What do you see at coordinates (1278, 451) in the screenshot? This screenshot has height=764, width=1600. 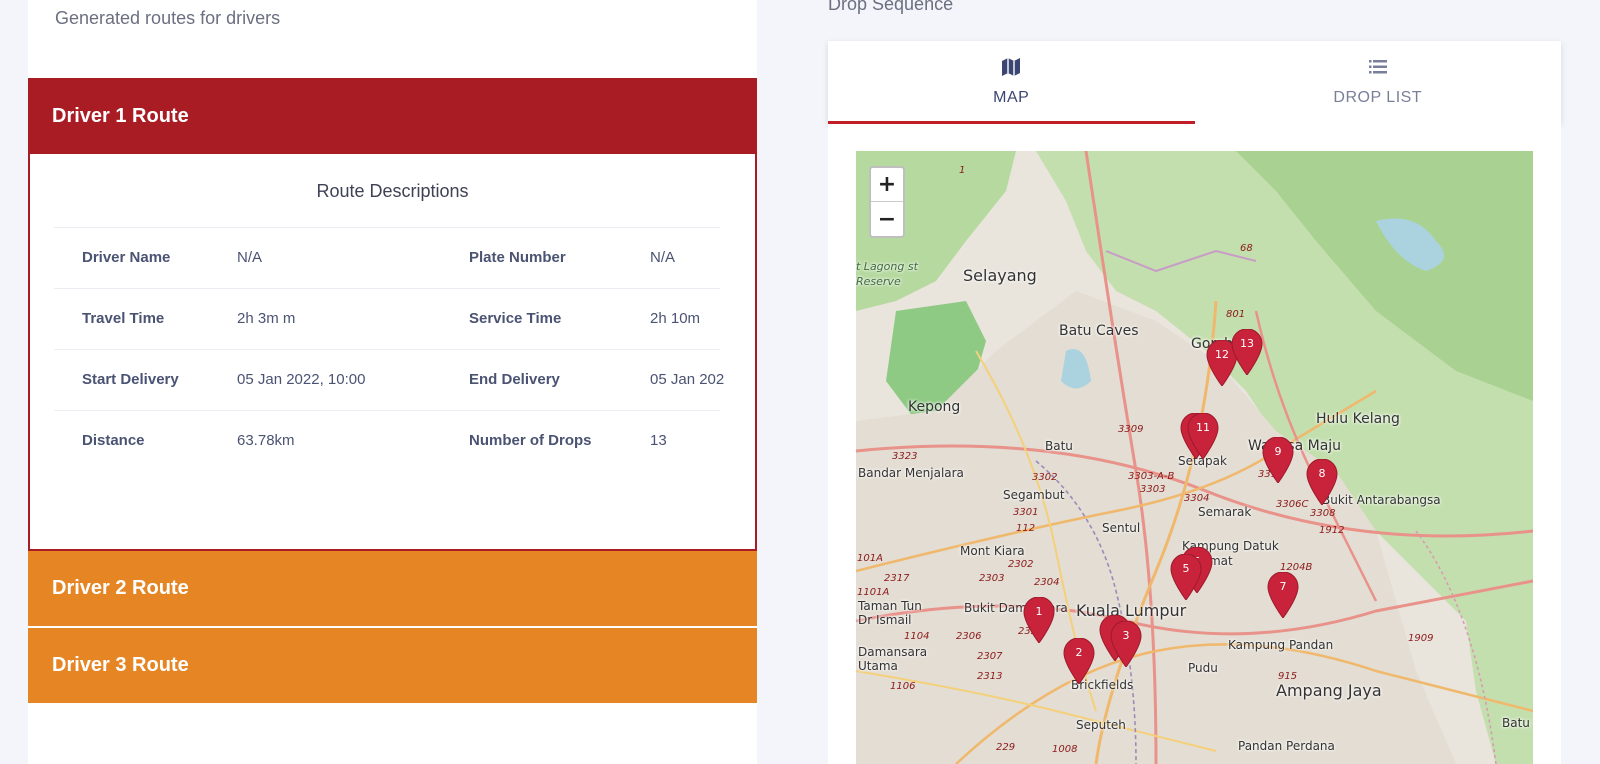 I see `marker-number: 9` at bounding box center [1278, 451].